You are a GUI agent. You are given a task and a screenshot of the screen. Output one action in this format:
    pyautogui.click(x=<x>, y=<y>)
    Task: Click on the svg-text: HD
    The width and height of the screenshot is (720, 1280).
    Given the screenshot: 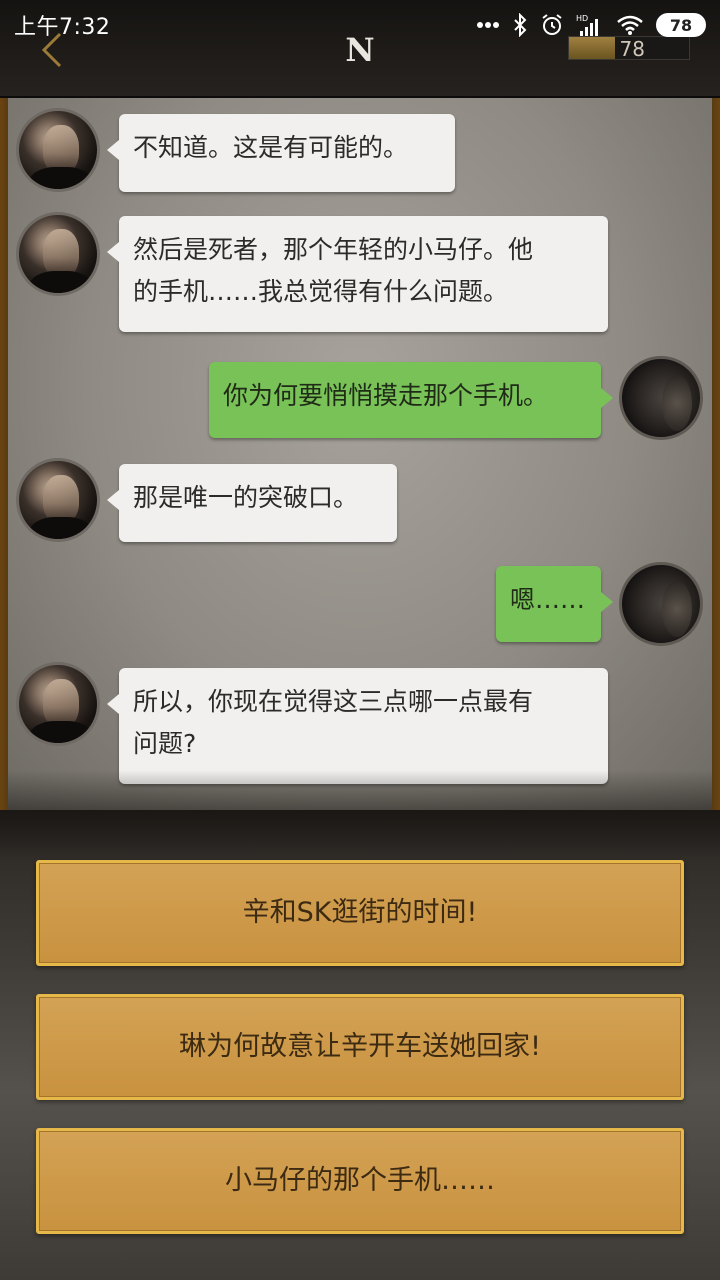 What is the action you would take?
    pyautogui.click(x=582, y=18)
    